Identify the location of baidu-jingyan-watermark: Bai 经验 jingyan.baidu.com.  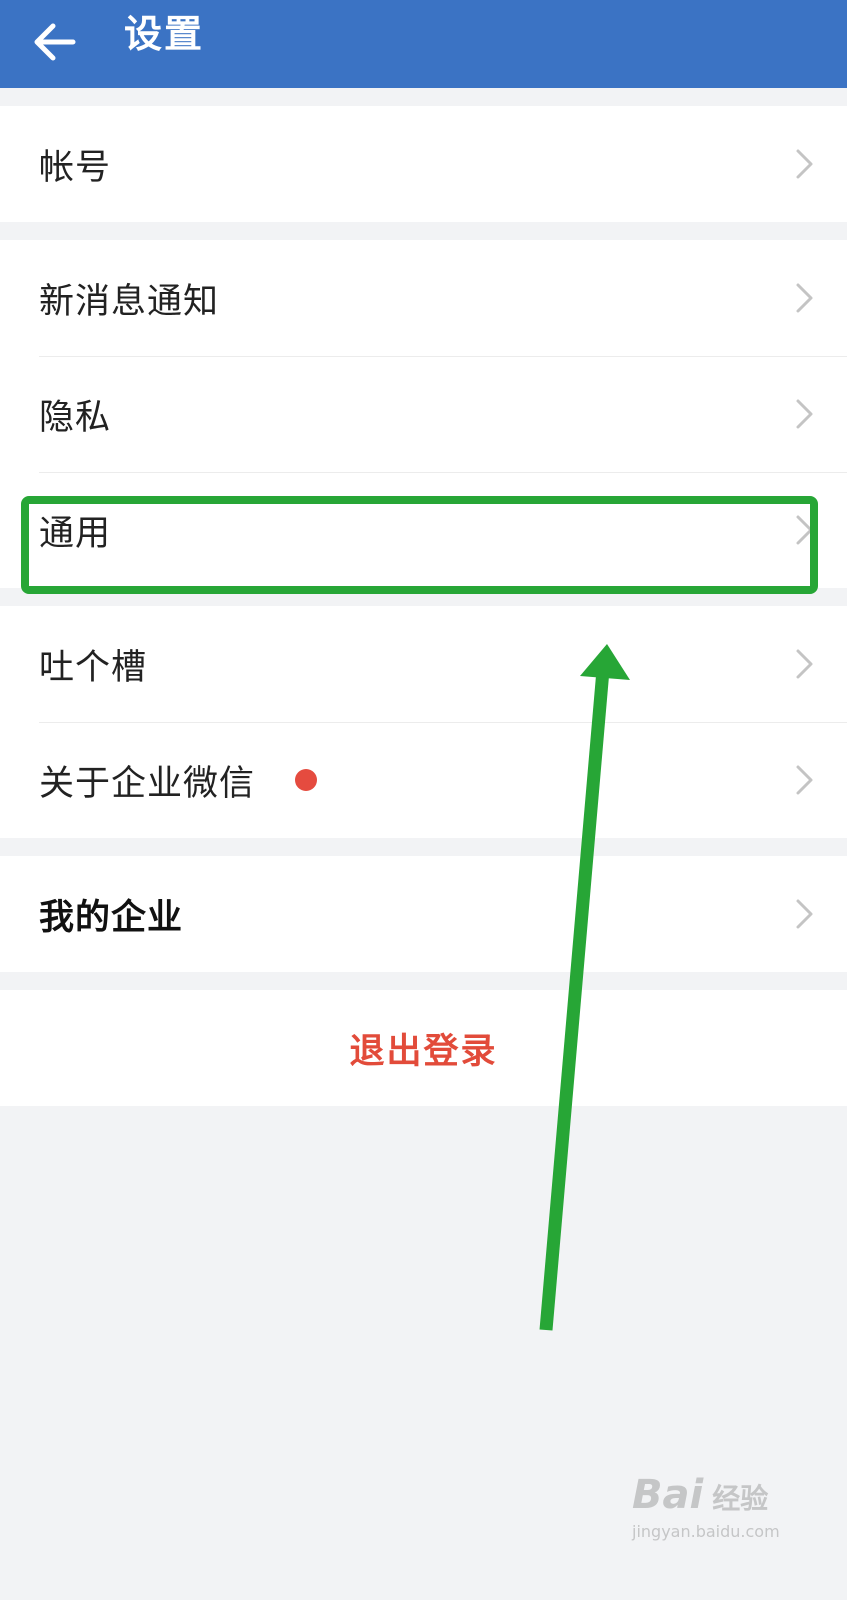
(712, 1527).